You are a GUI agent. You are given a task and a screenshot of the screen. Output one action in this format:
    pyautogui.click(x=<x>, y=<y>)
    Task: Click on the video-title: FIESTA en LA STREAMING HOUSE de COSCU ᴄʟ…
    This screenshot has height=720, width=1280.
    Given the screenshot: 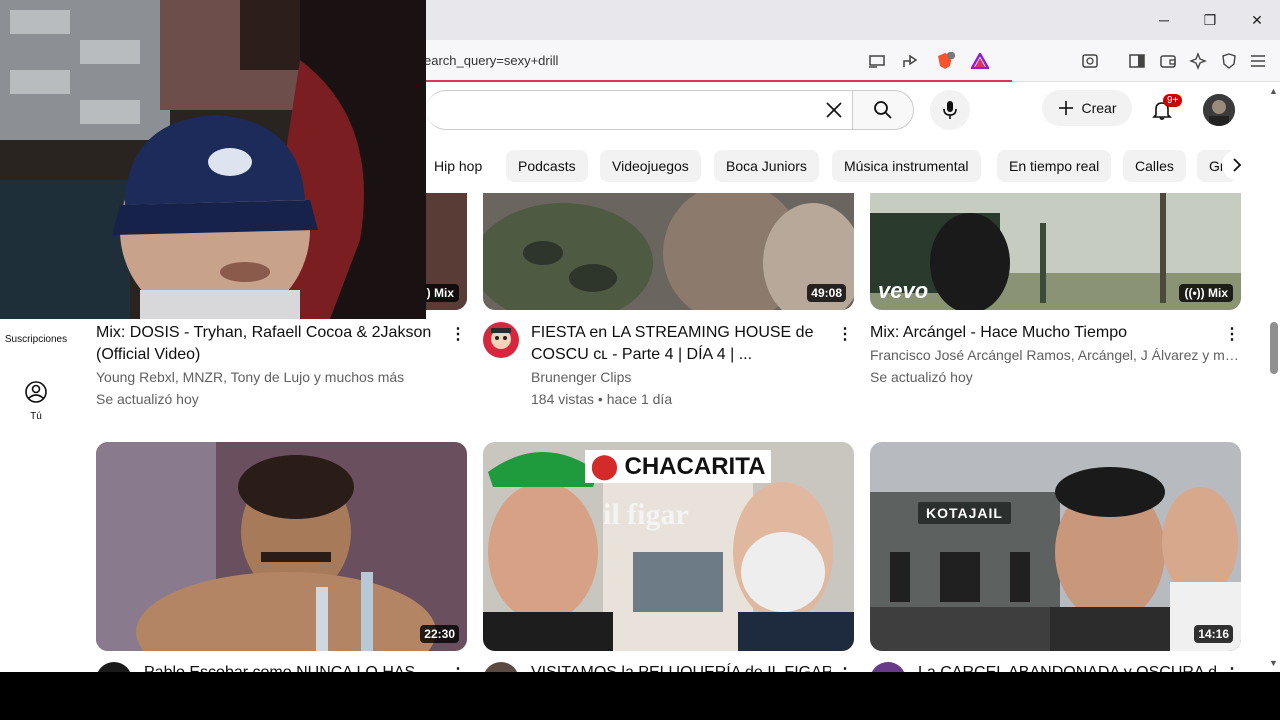 What is the action you would take?
    pyautogui.click(x=681, y=344)
    